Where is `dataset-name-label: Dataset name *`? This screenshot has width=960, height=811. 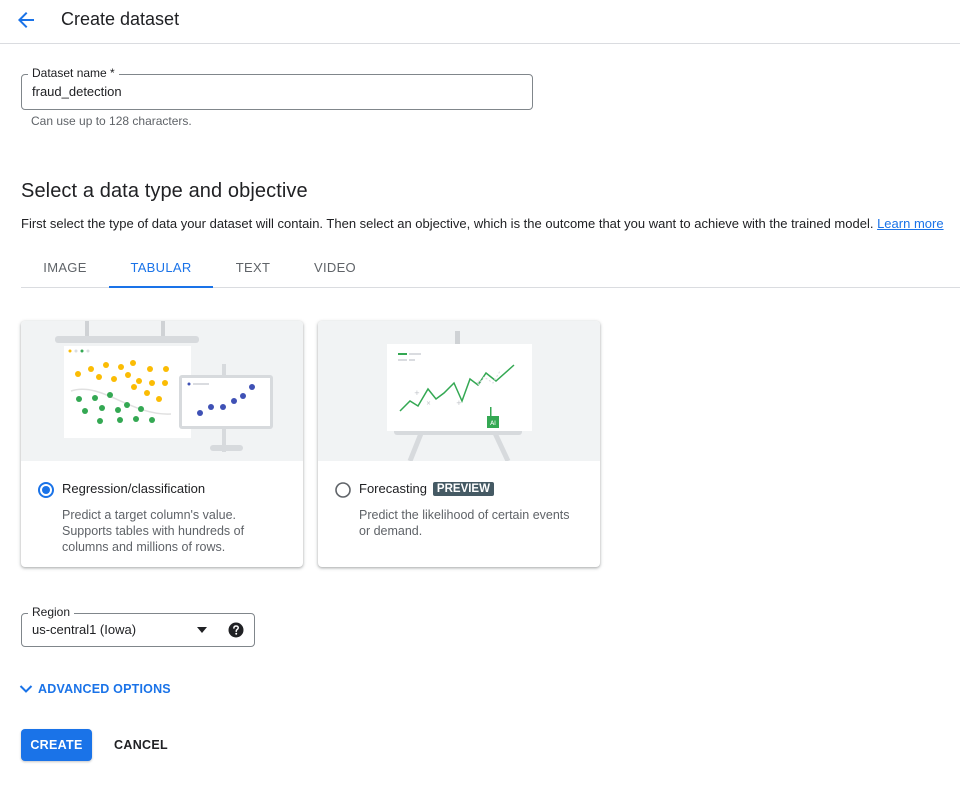
dataset-name-label: Dataset name * is located at coordinates (73, 73).